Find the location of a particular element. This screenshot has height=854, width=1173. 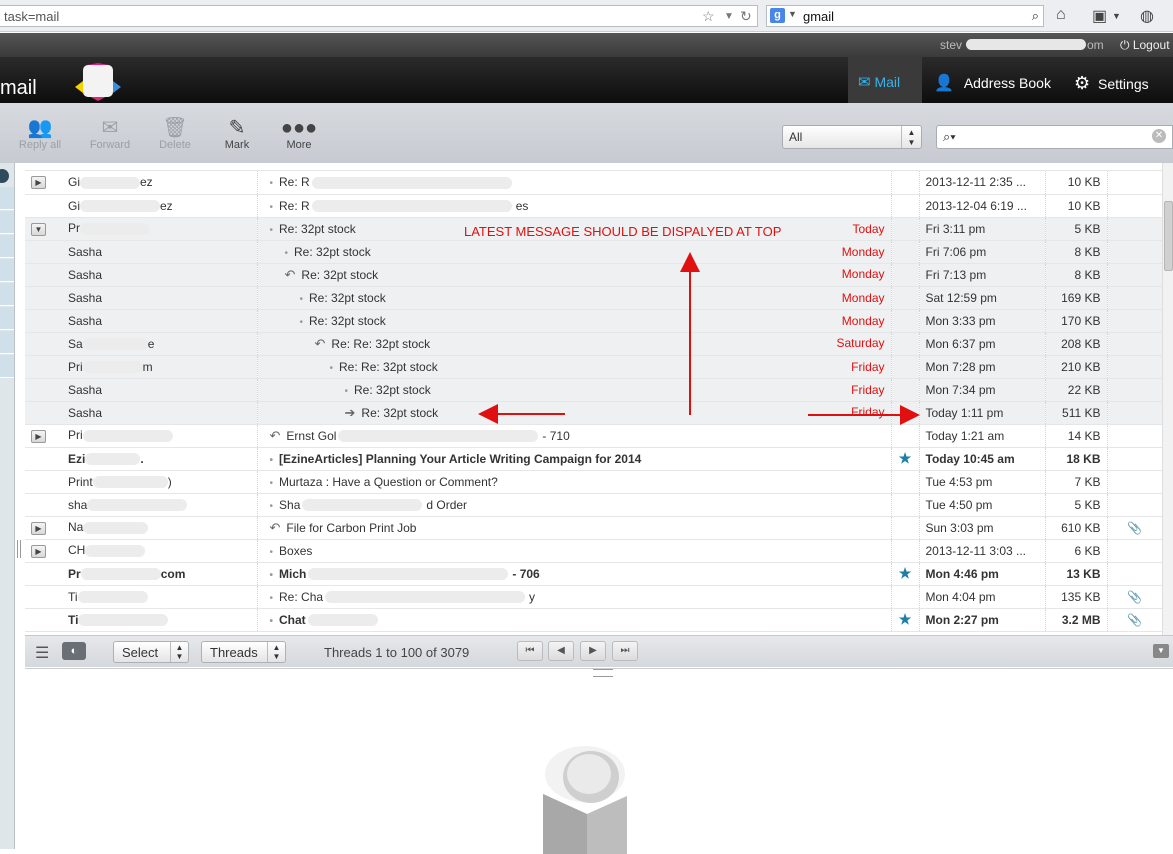

message-row: Ti • Chat ★ Mon 2:27 pm 3.2 MB 📎 is located at coordinates (593, 620).